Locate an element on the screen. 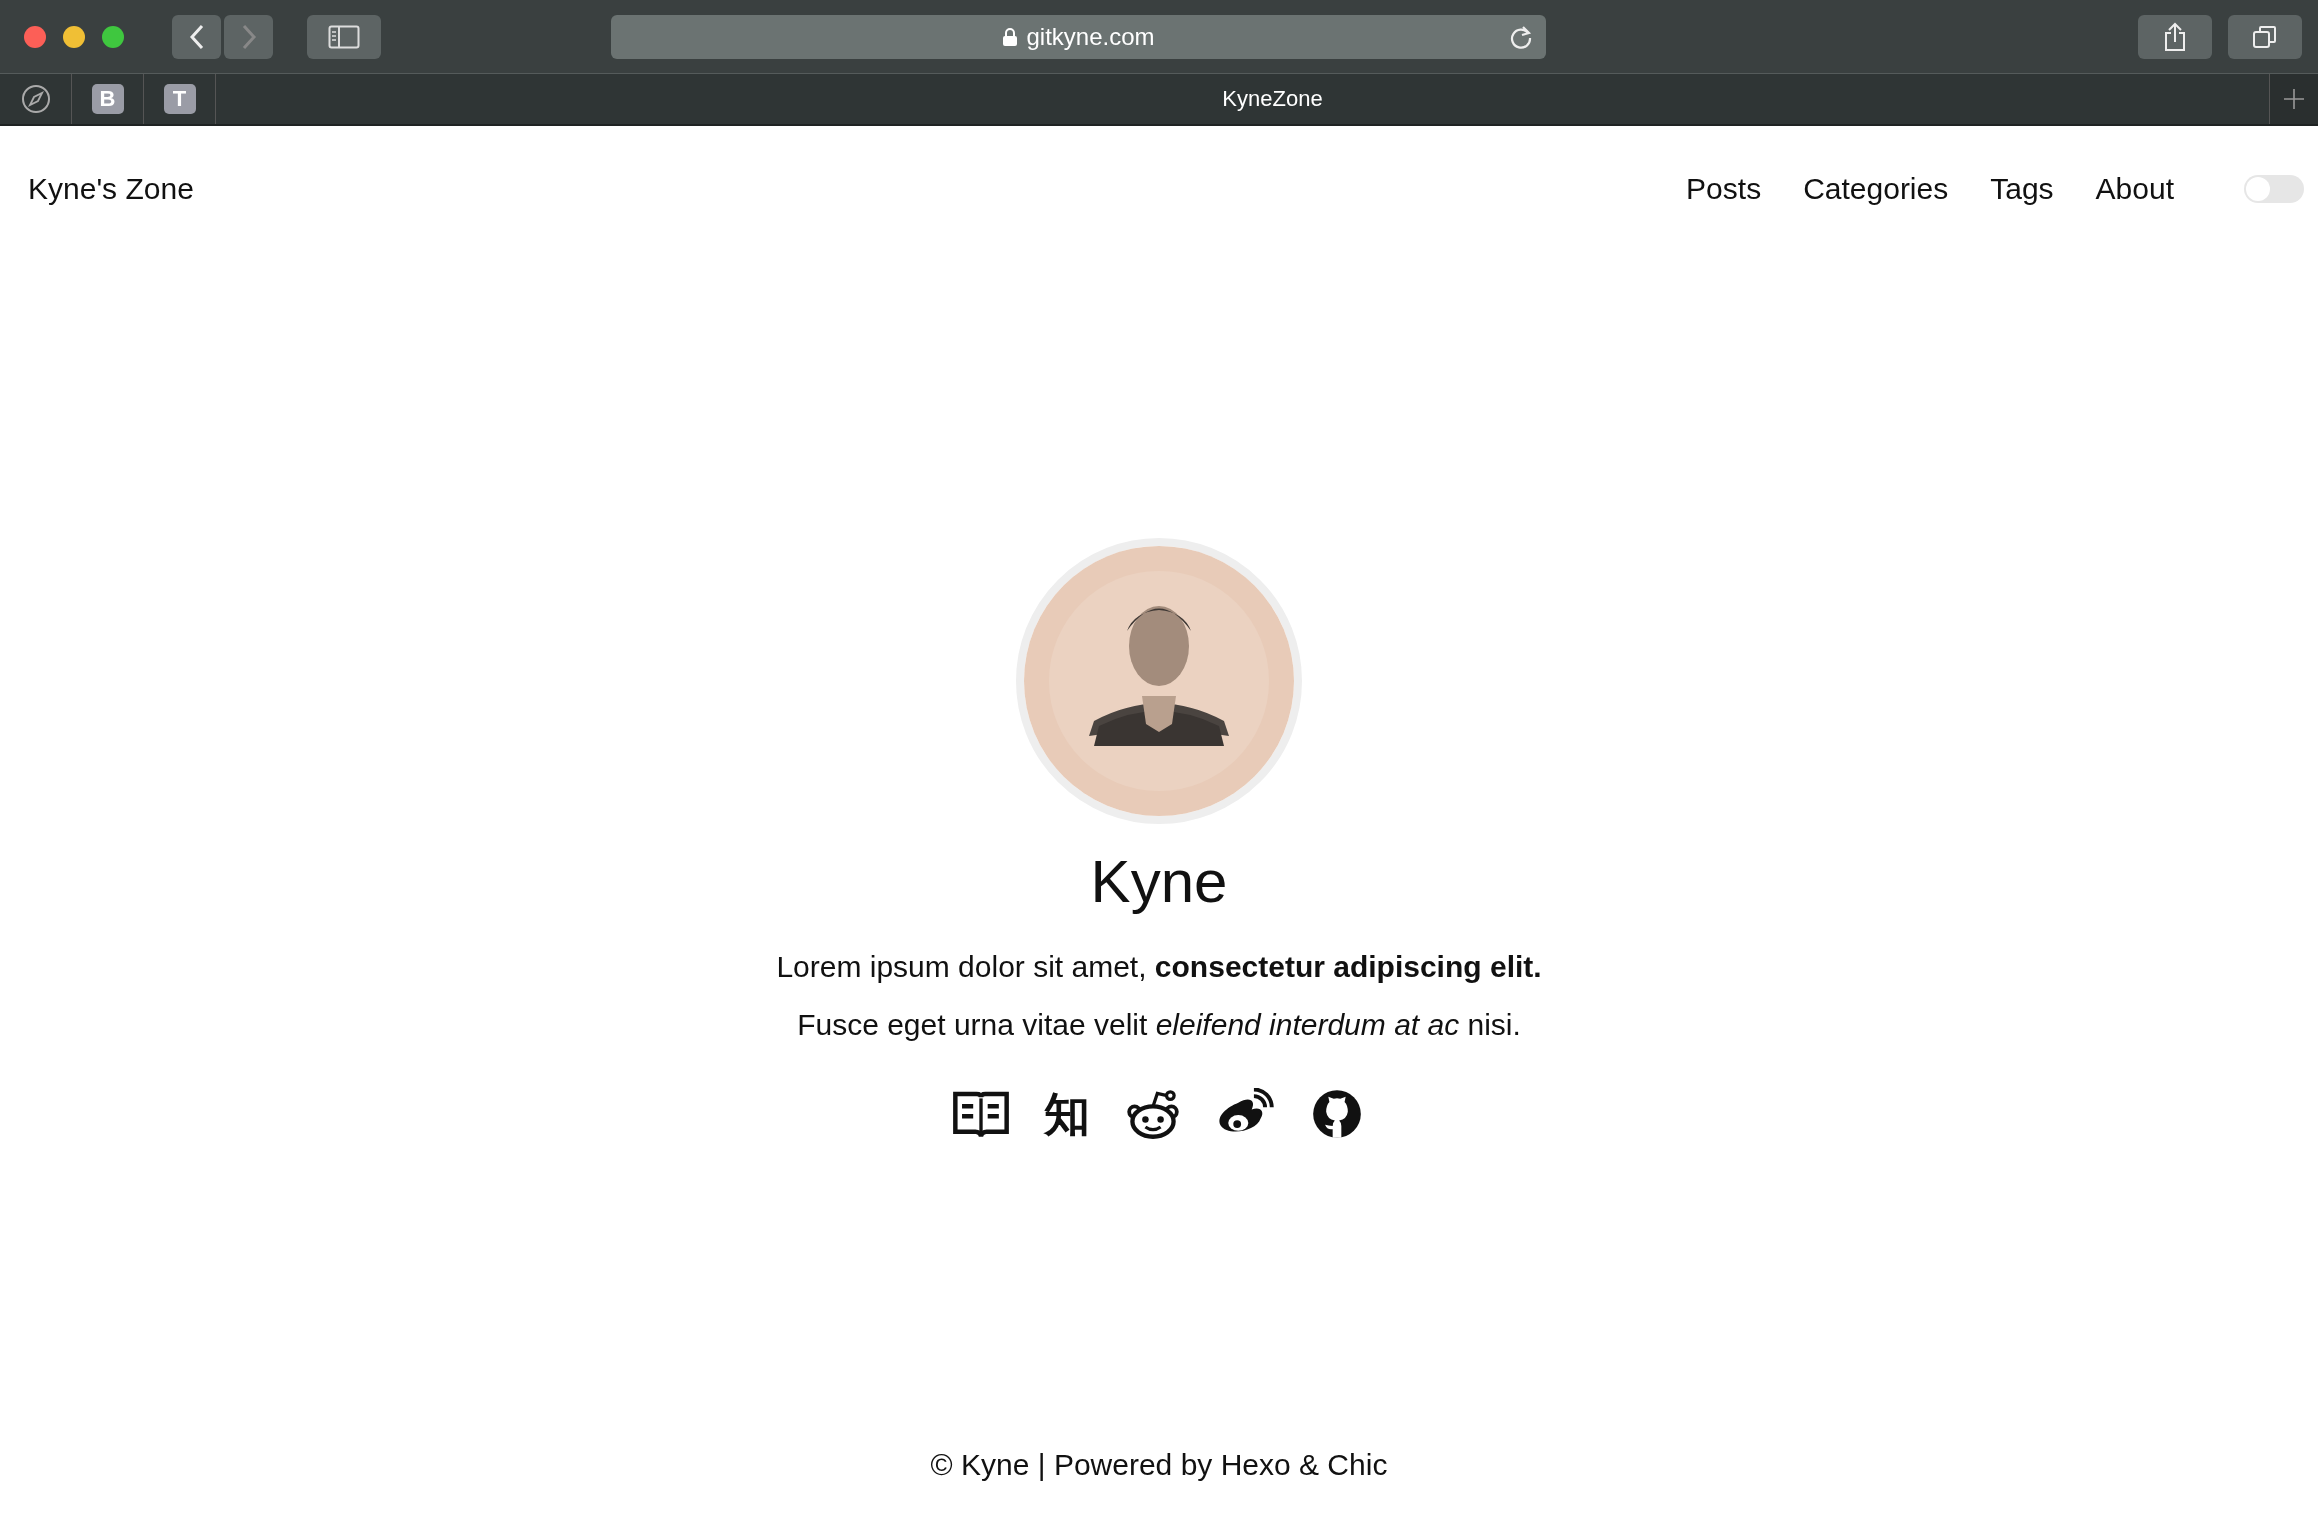  bio-text: Lorem ipsum dolor sit amet, consectetur adipiscing elit. is located at coordinates (1159, 967).